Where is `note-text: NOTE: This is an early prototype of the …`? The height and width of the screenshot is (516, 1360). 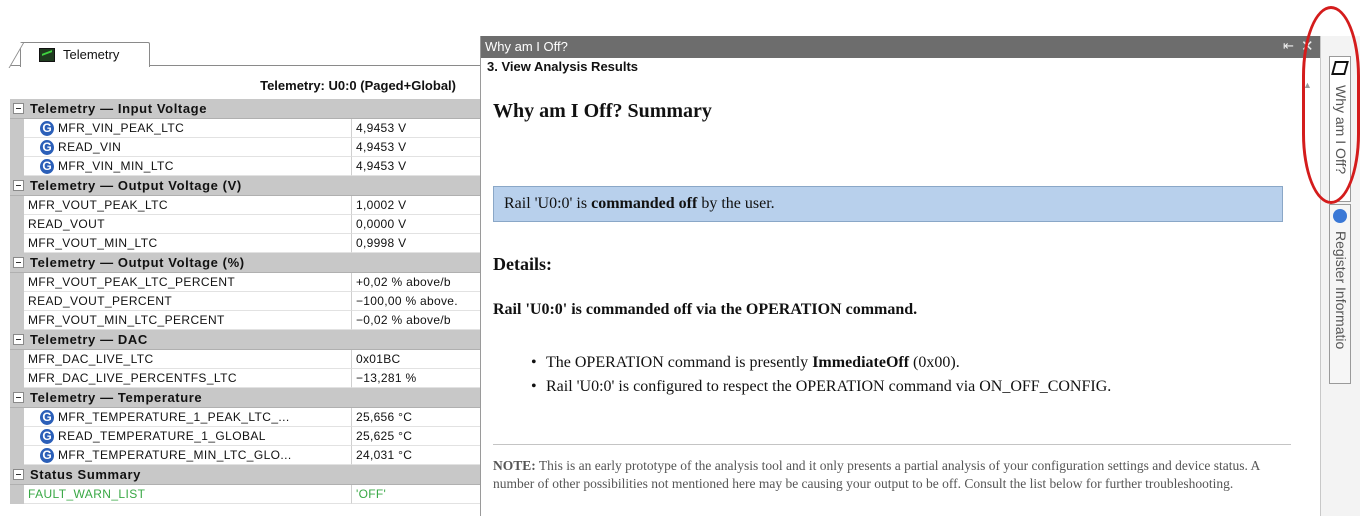
note-text: NOTE: This is an early prototype of the … is located at coordinates (893, 475).